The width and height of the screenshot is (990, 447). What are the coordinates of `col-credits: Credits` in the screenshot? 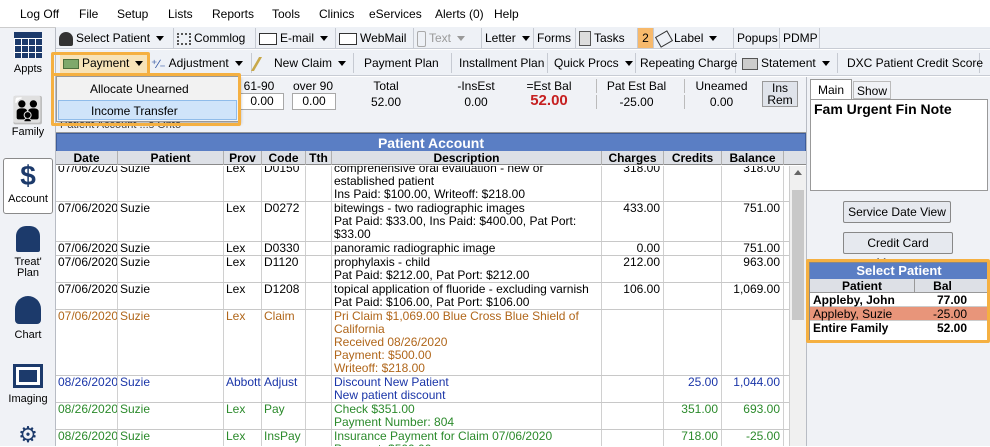 It's located at (693, 158).